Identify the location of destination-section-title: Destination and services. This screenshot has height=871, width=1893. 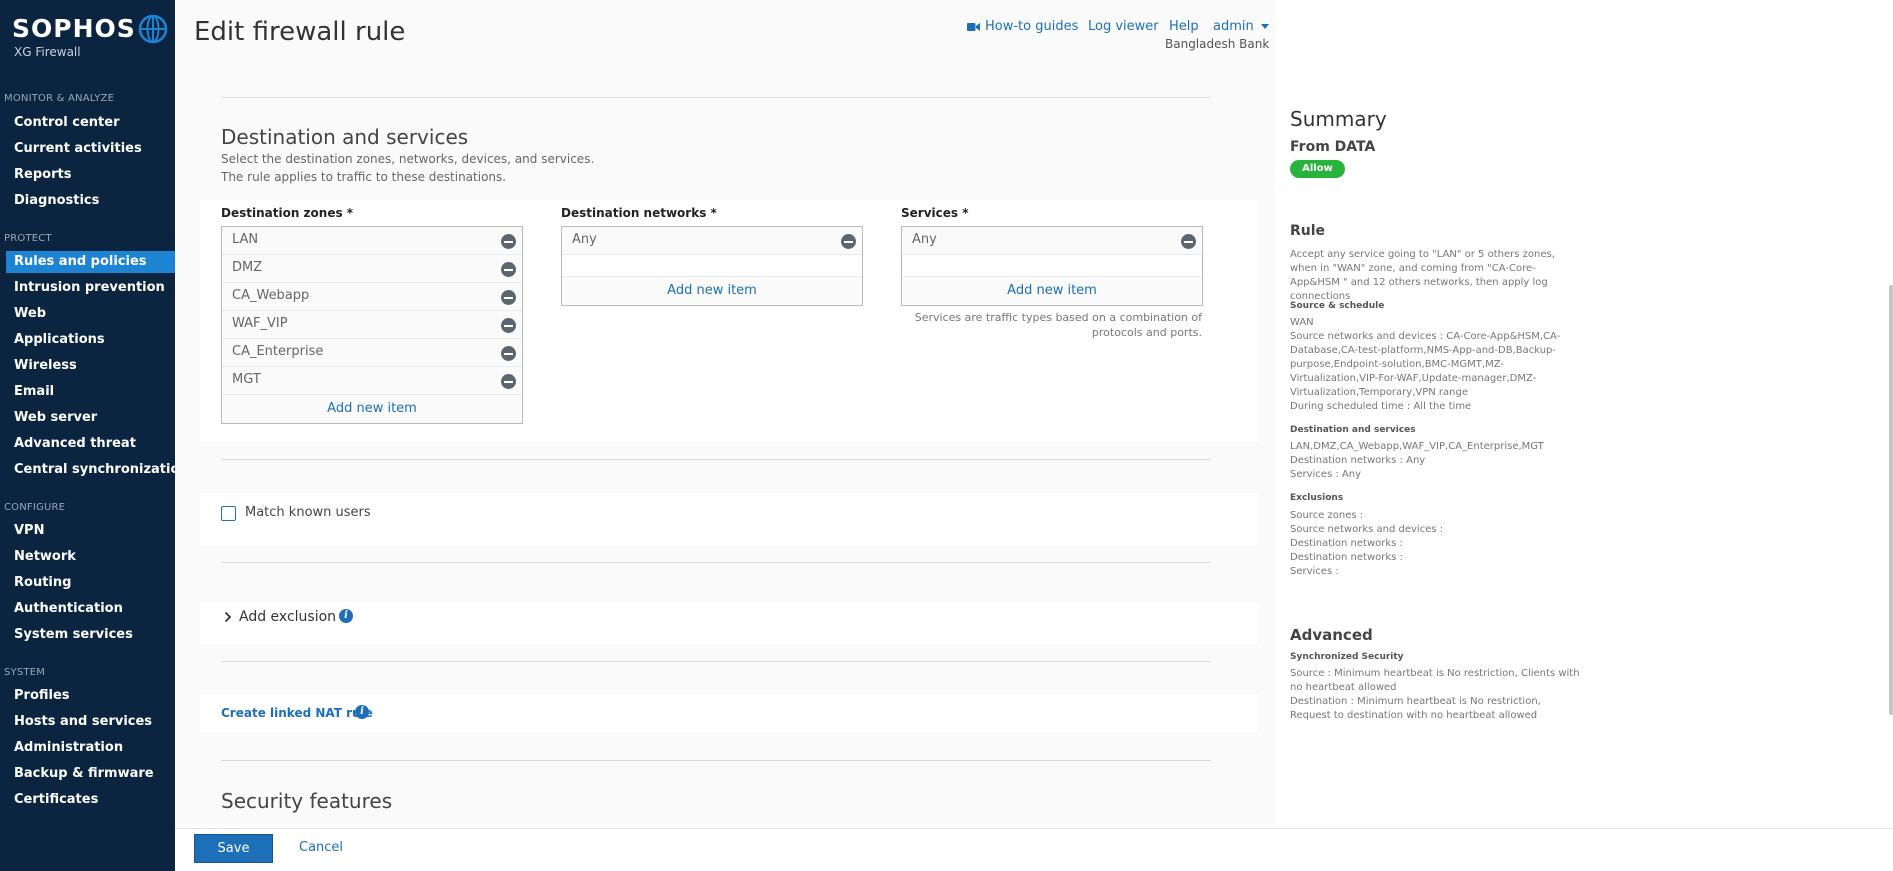
(345, 137).